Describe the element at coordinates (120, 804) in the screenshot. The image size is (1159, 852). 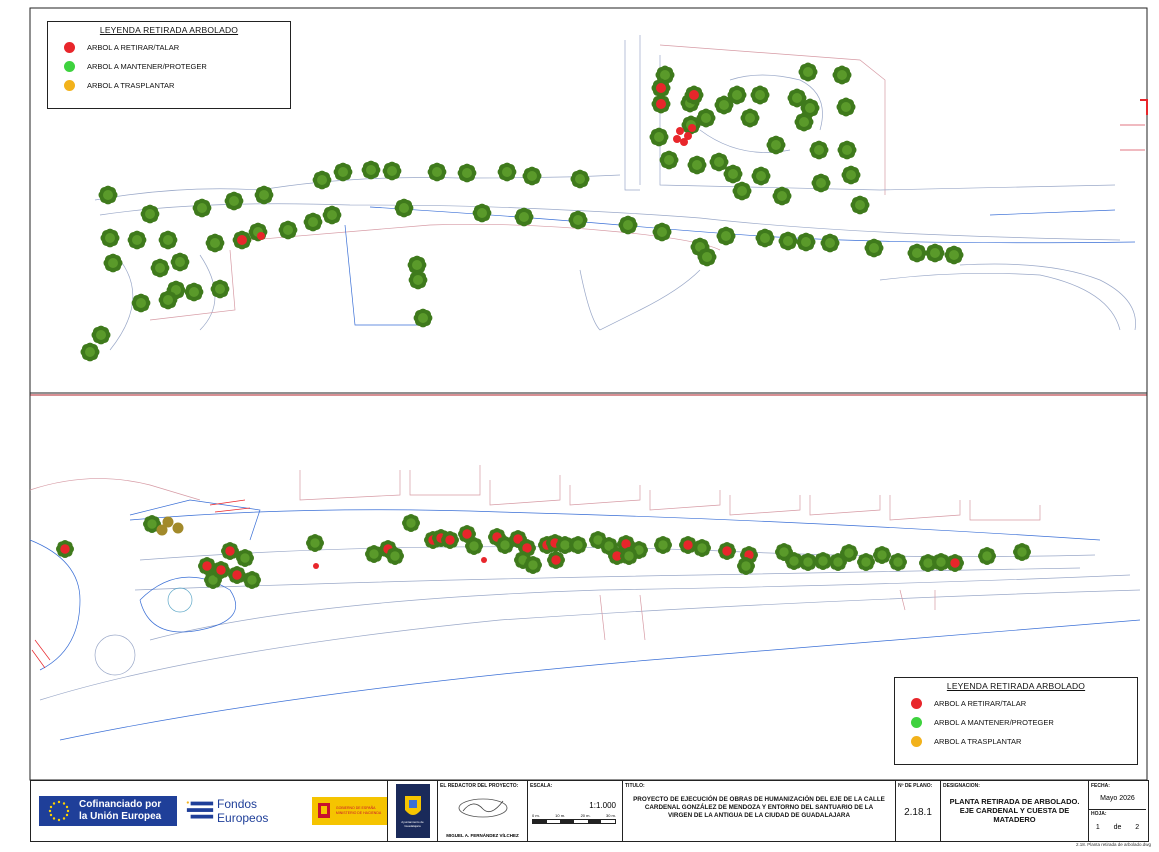
I see `eu-text-line1: Cofinanciado por` at that location.